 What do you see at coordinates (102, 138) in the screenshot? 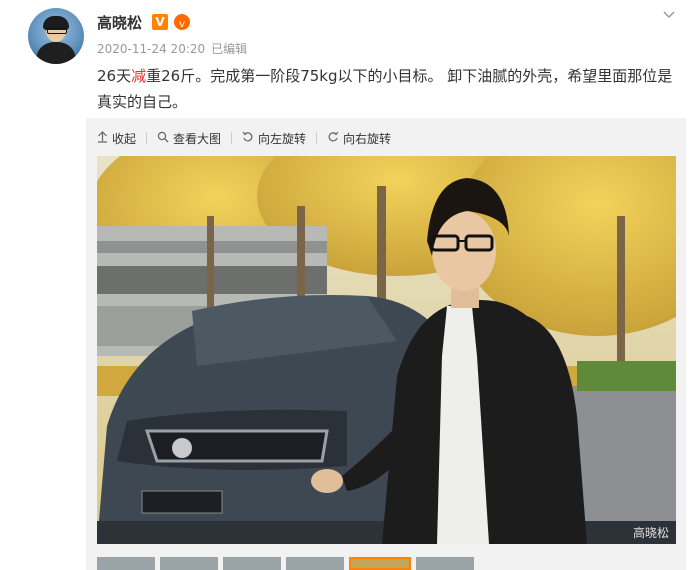
I see `arrow-up-icon` at bounding box center [102, 138].